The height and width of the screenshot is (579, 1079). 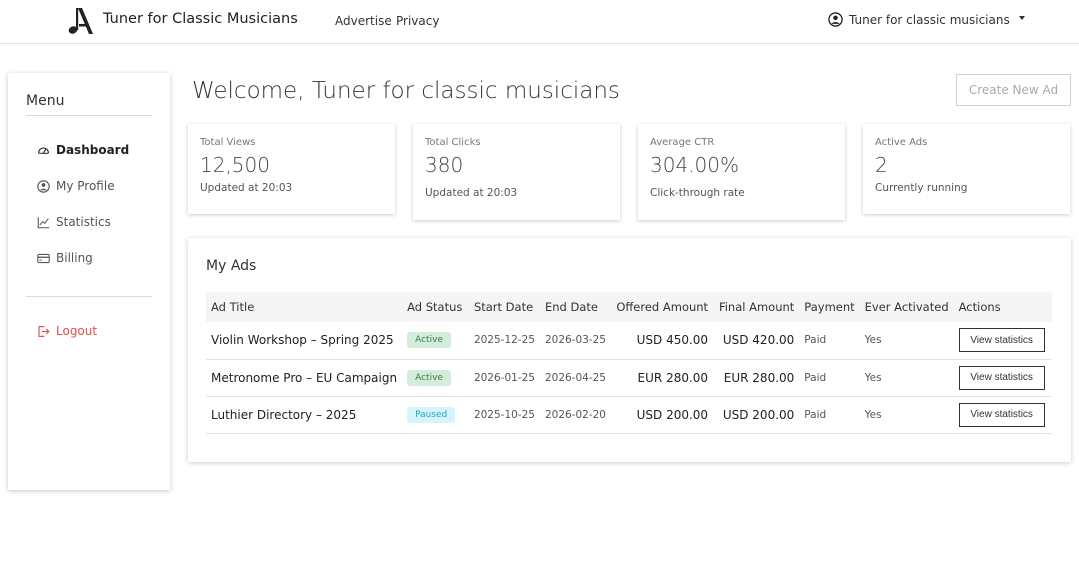 I want to click on ad-title: Luthier Directory – 2025, so click(x=304, y=415).